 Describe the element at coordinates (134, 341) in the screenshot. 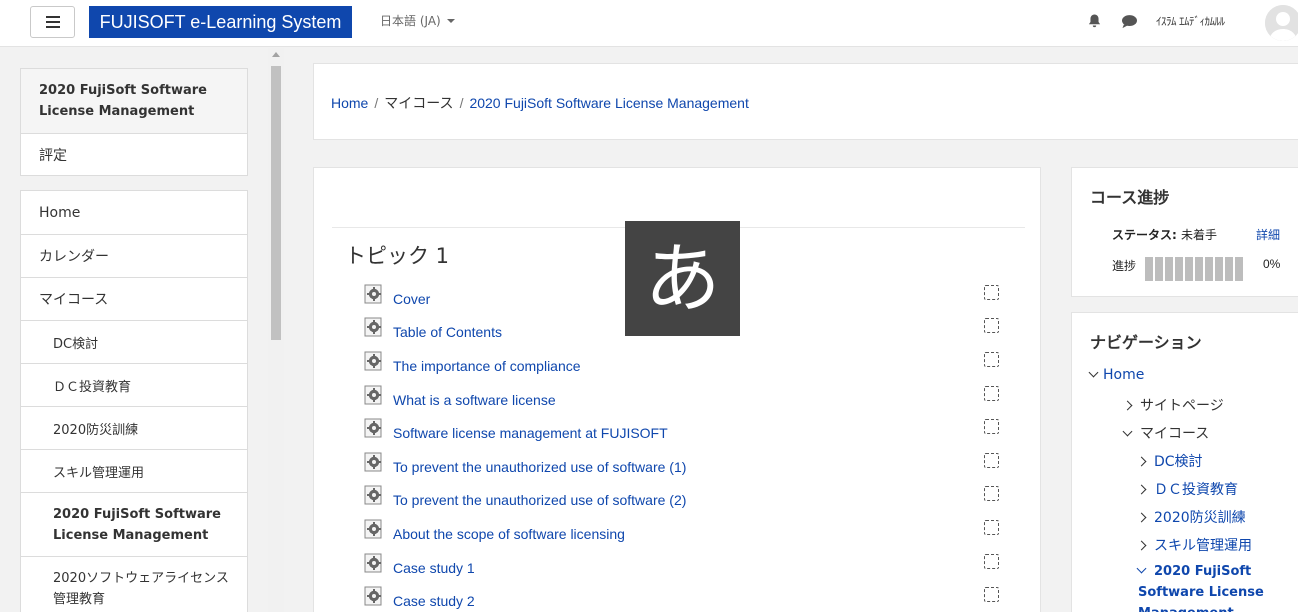

I see `drawer-item-course: DC検討` at that location.